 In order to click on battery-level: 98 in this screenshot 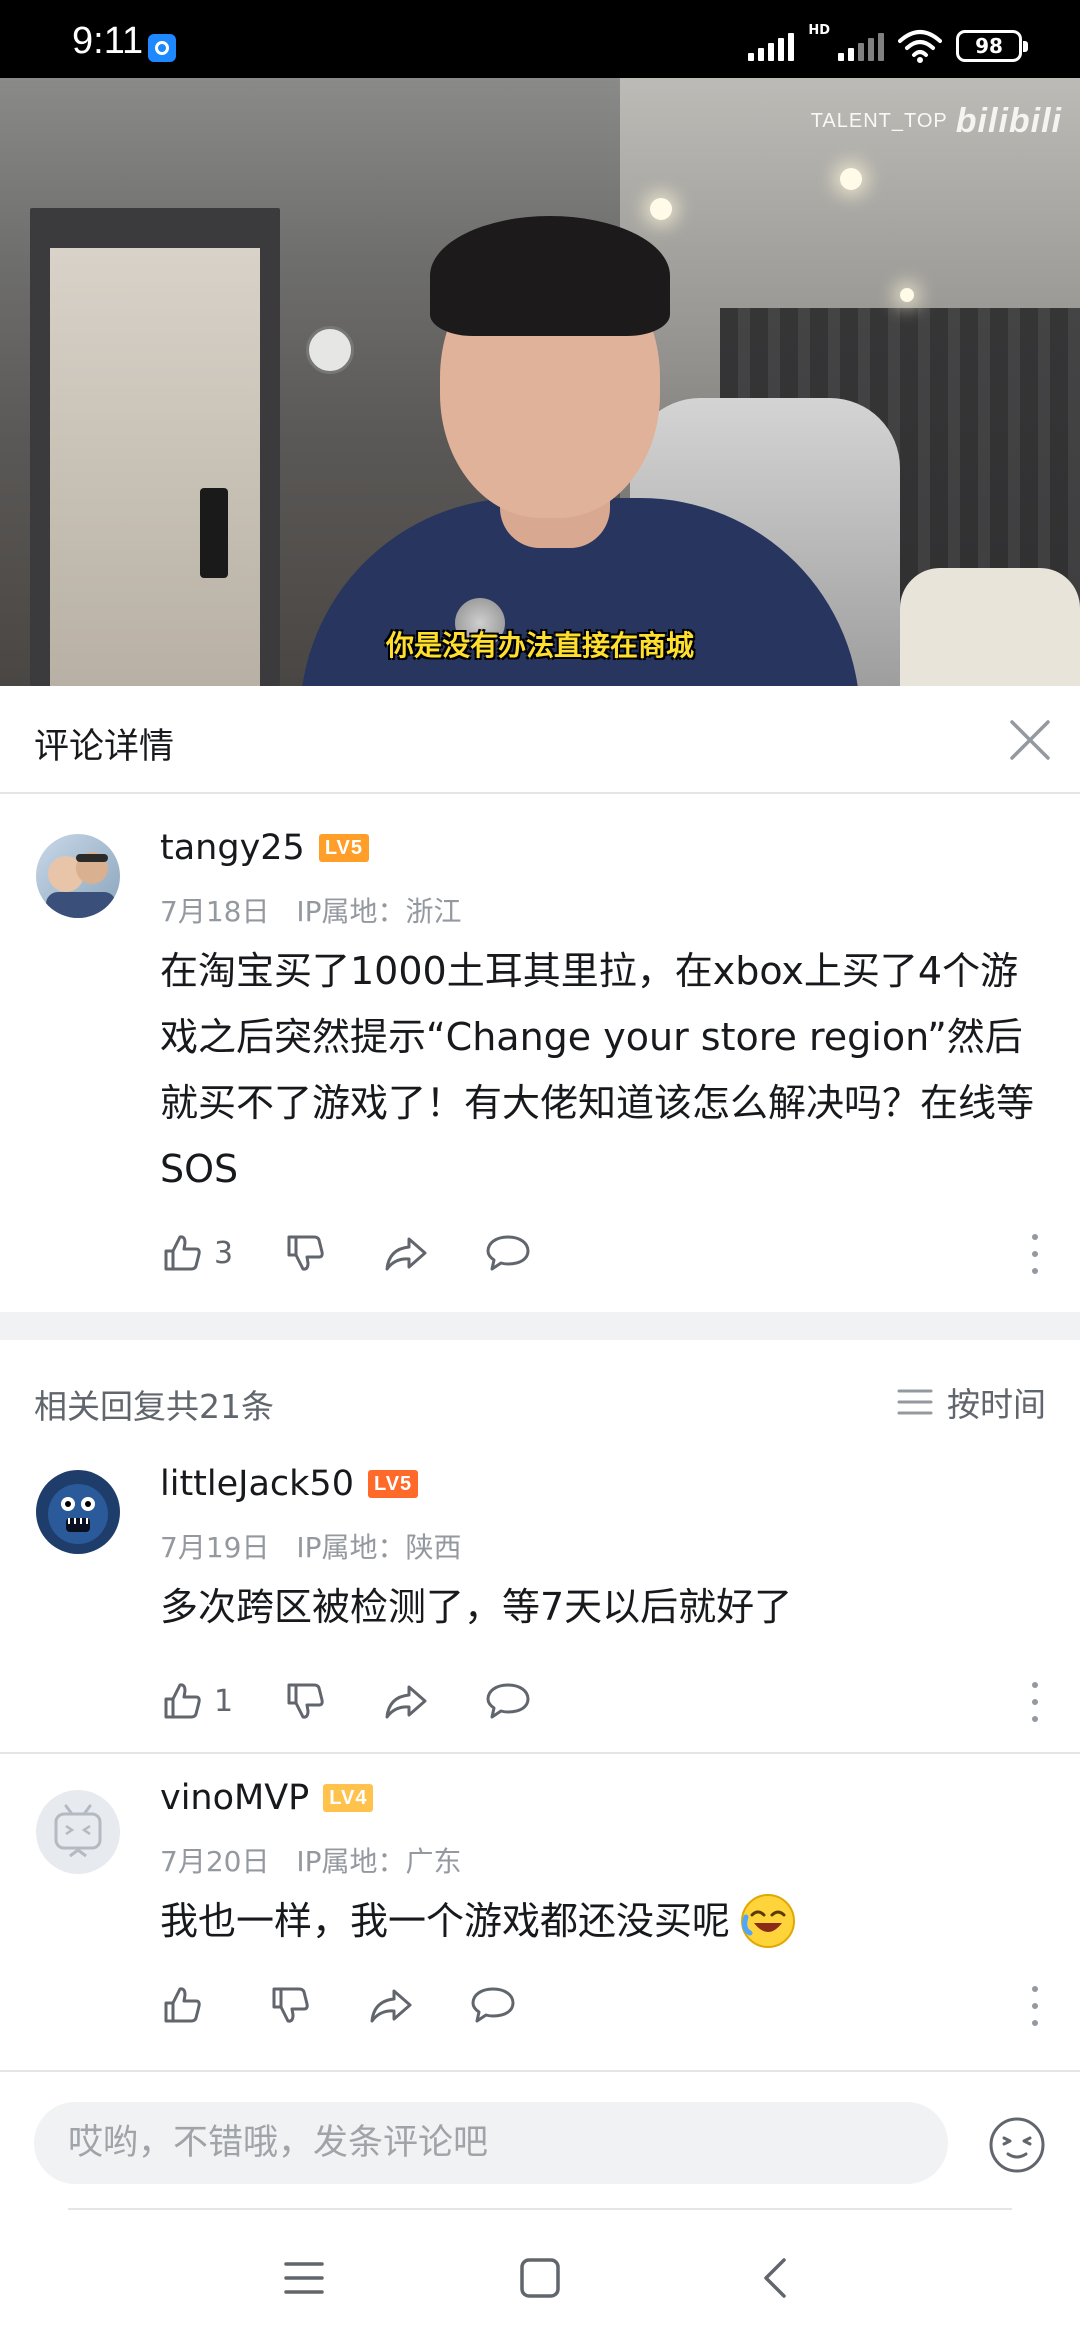, I will do `click(989, 46)`.